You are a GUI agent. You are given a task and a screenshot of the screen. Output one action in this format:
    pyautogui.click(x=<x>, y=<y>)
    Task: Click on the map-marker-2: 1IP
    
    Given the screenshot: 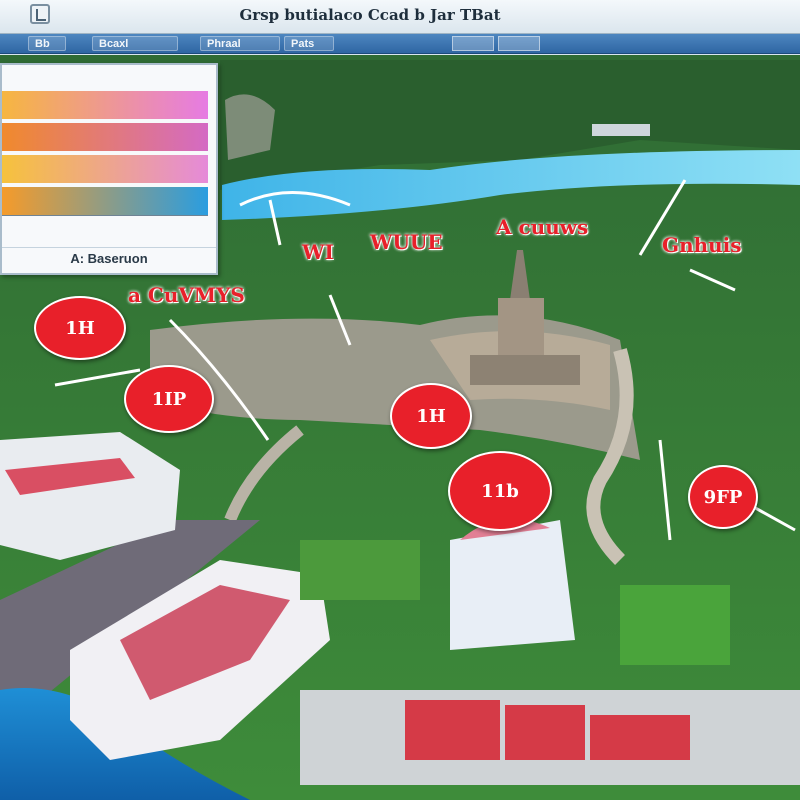 What is the action you would take?
    pyautogui.click(x=169, y=399)
    